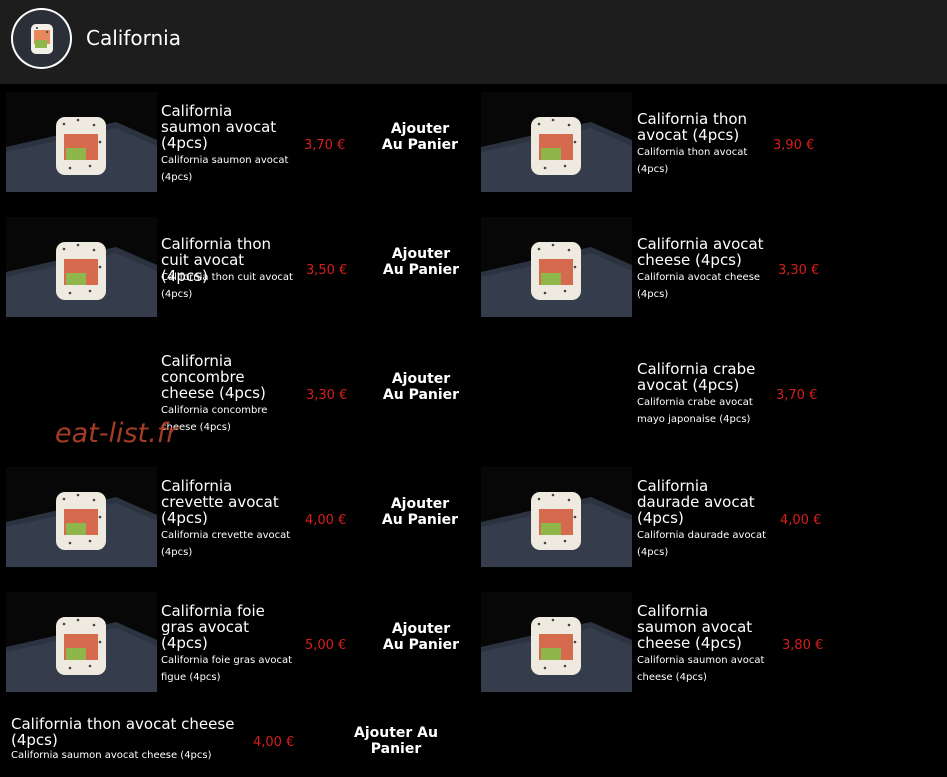 The height and width of the screenshot is (777, 947). What do you see at coordinates (219, 127) in the screenshot?
I see `item-name: California saumon avocat (4pcs)` at bounding box center [219, 127].